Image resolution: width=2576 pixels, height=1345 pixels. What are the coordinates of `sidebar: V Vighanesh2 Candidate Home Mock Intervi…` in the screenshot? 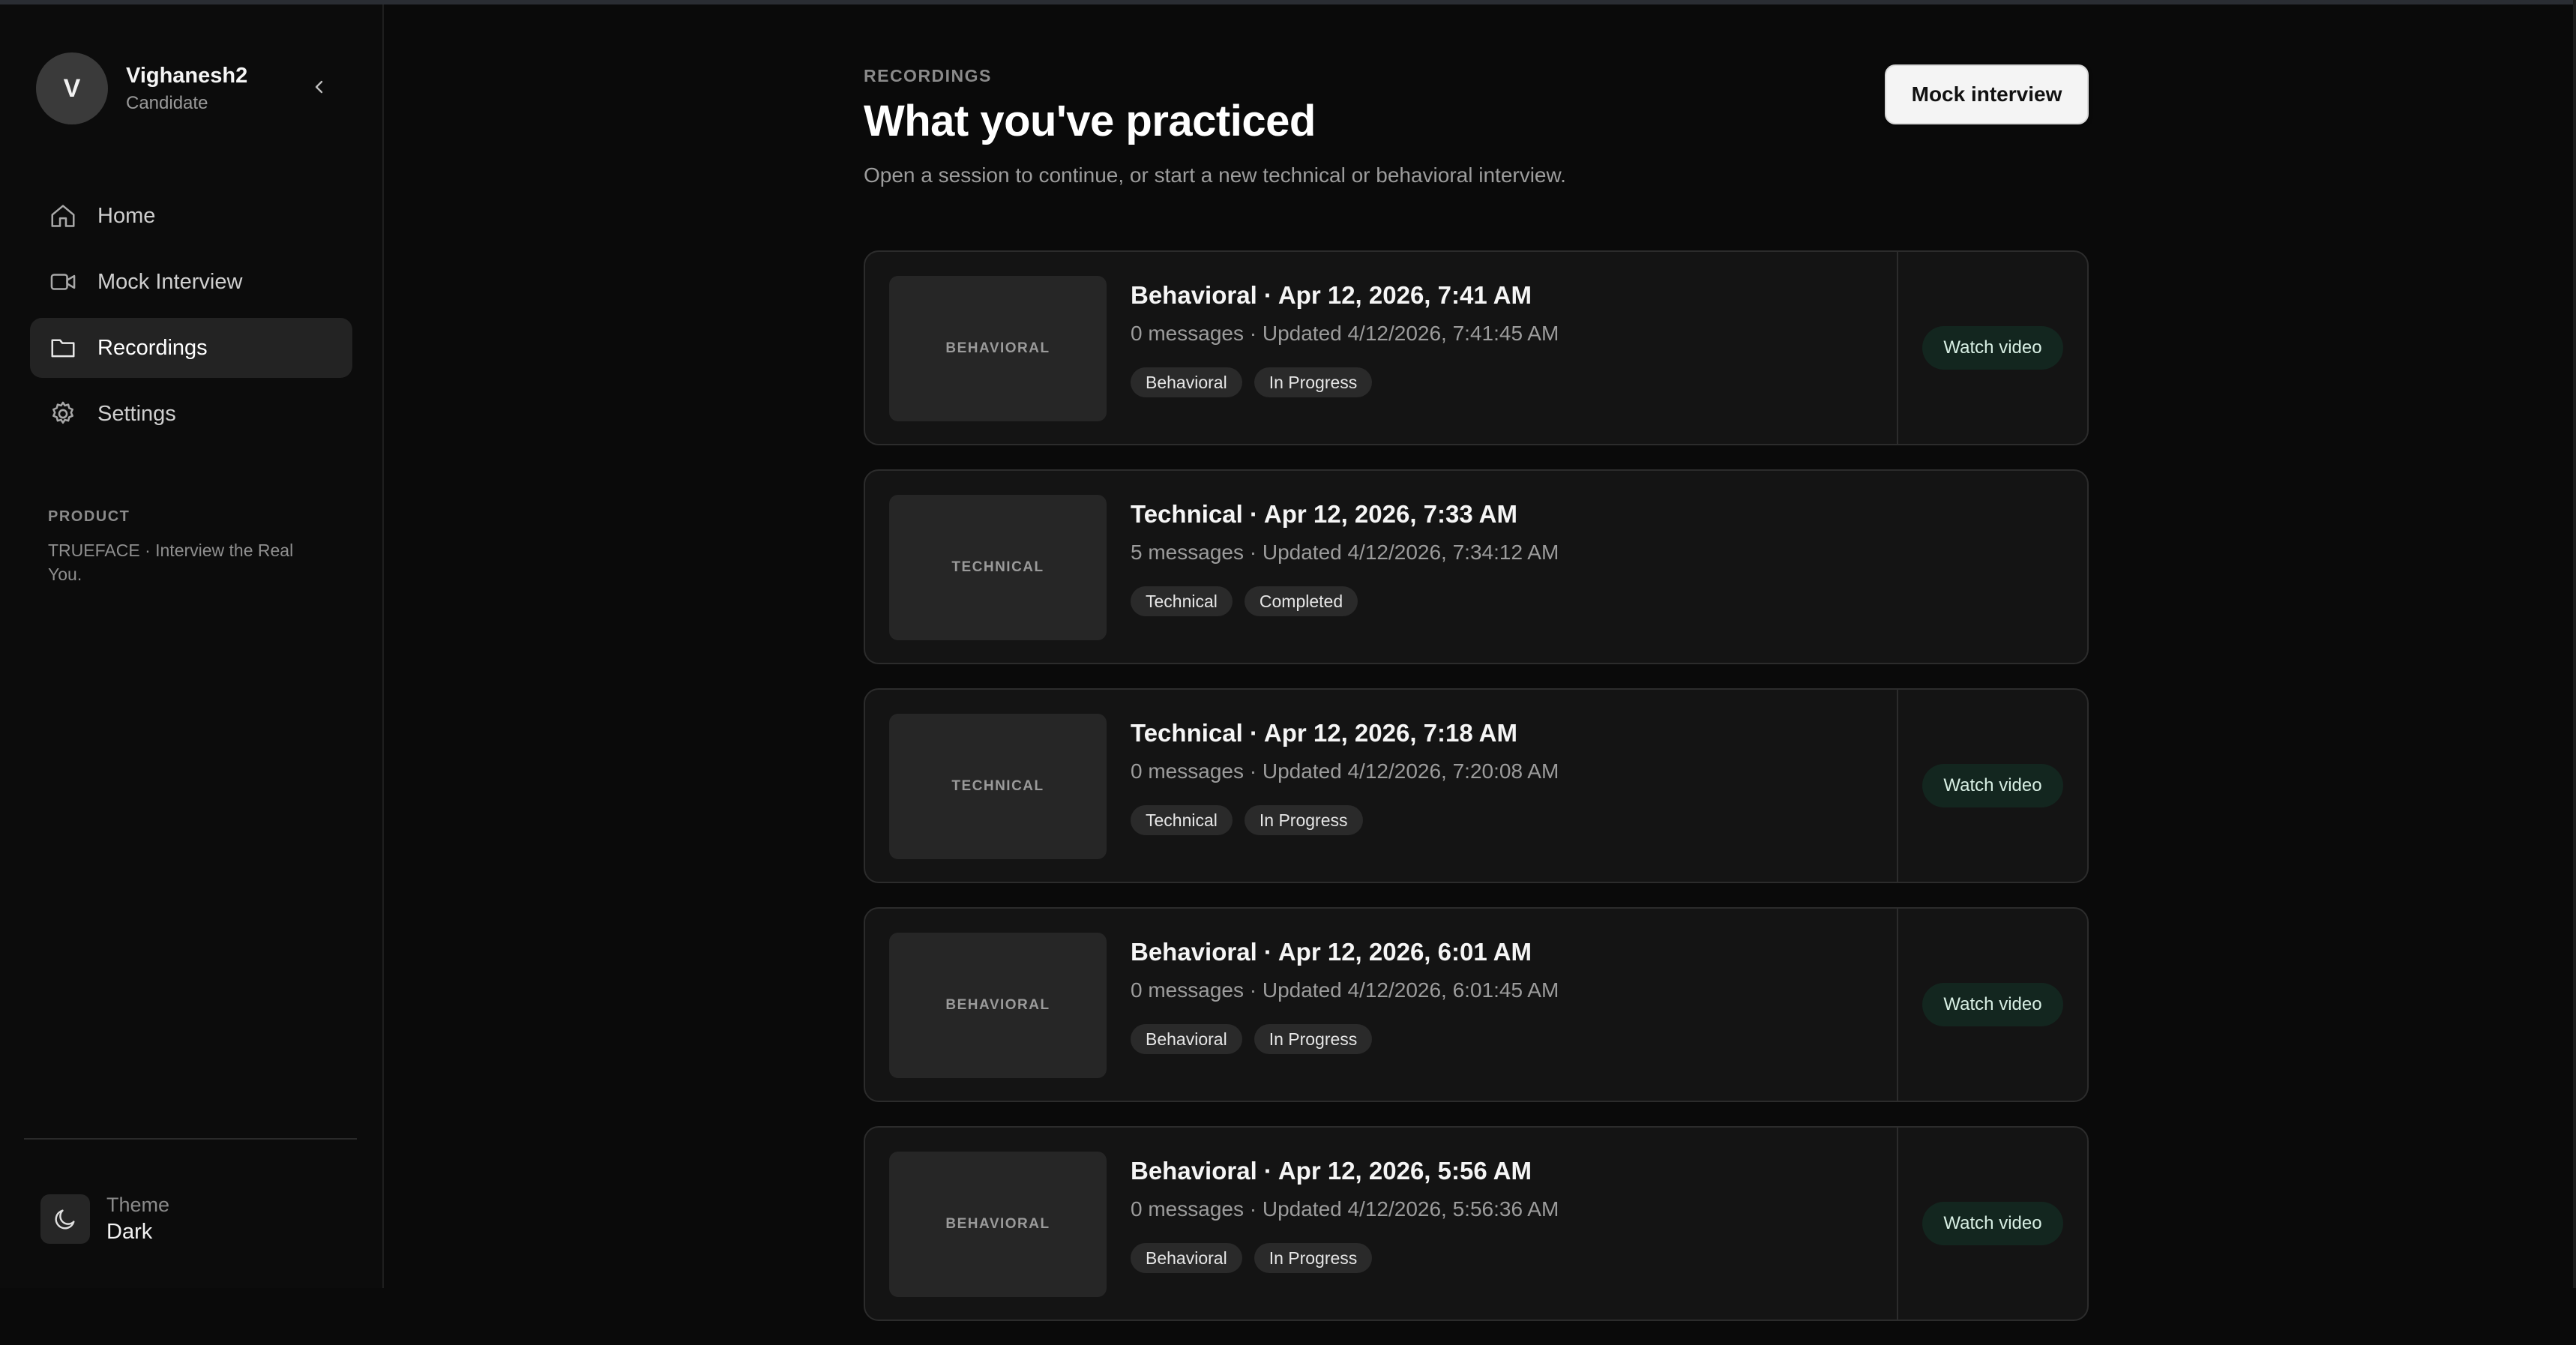 It's located at (192, 646).